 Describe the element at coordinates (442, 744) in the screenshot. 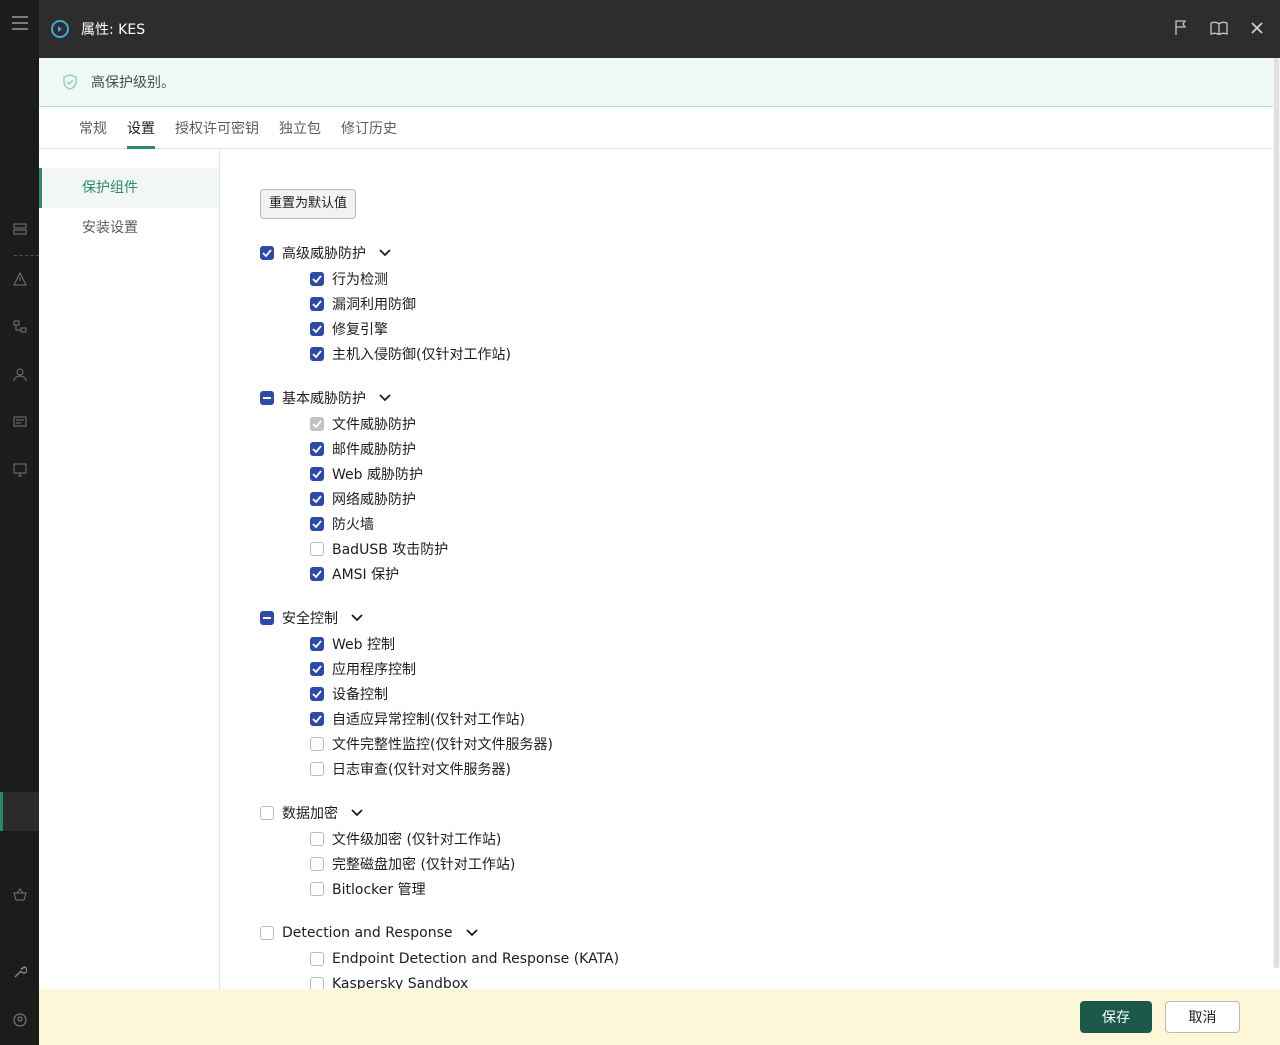

I see `component-label: 文件完整性监控(仅针对文件服务器)` at that location.